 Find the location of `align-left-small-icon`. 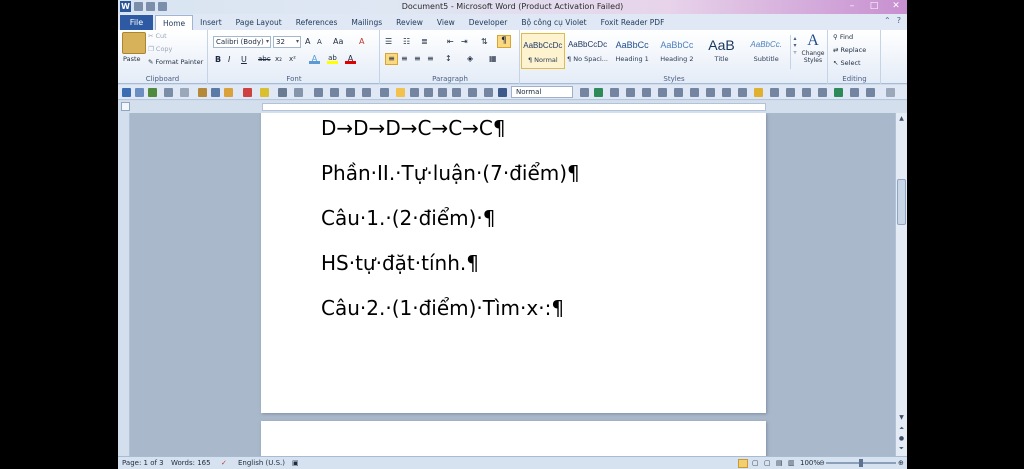

align-left-small-icon is located at coordinates (400, 92).